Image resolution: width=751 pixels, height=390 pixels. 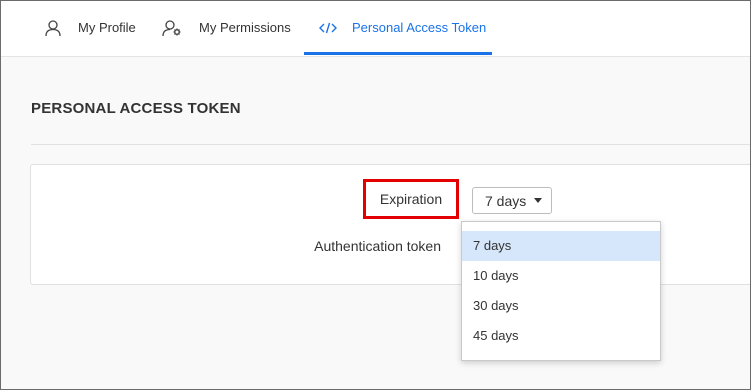 I want to click on tab-my-profile-label: My Profile, so click(x=107, y=27).